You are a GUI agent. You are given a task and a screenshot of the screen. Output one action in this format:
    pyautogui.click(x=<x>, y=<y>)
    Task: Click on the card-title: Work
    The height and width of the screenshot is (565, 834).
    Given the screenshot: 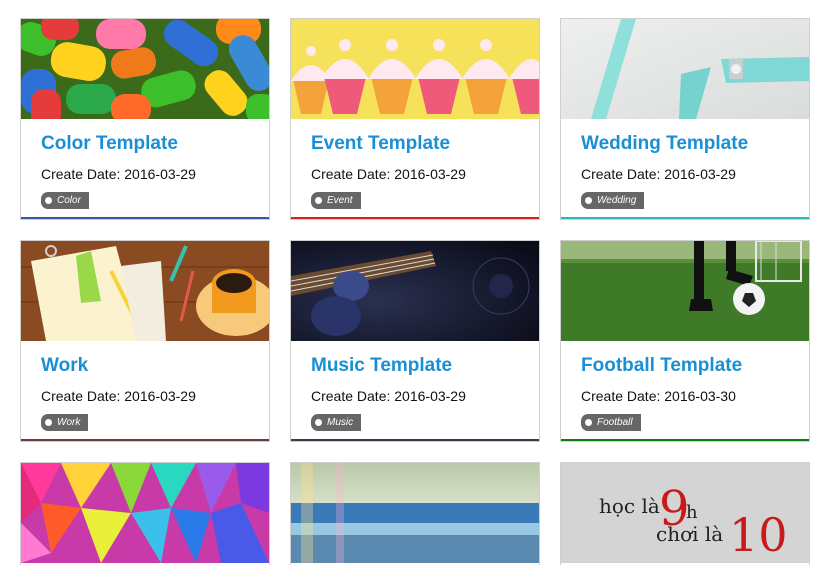 What is the action you would take?
    pyautogui.click(x=64, y=366)
    